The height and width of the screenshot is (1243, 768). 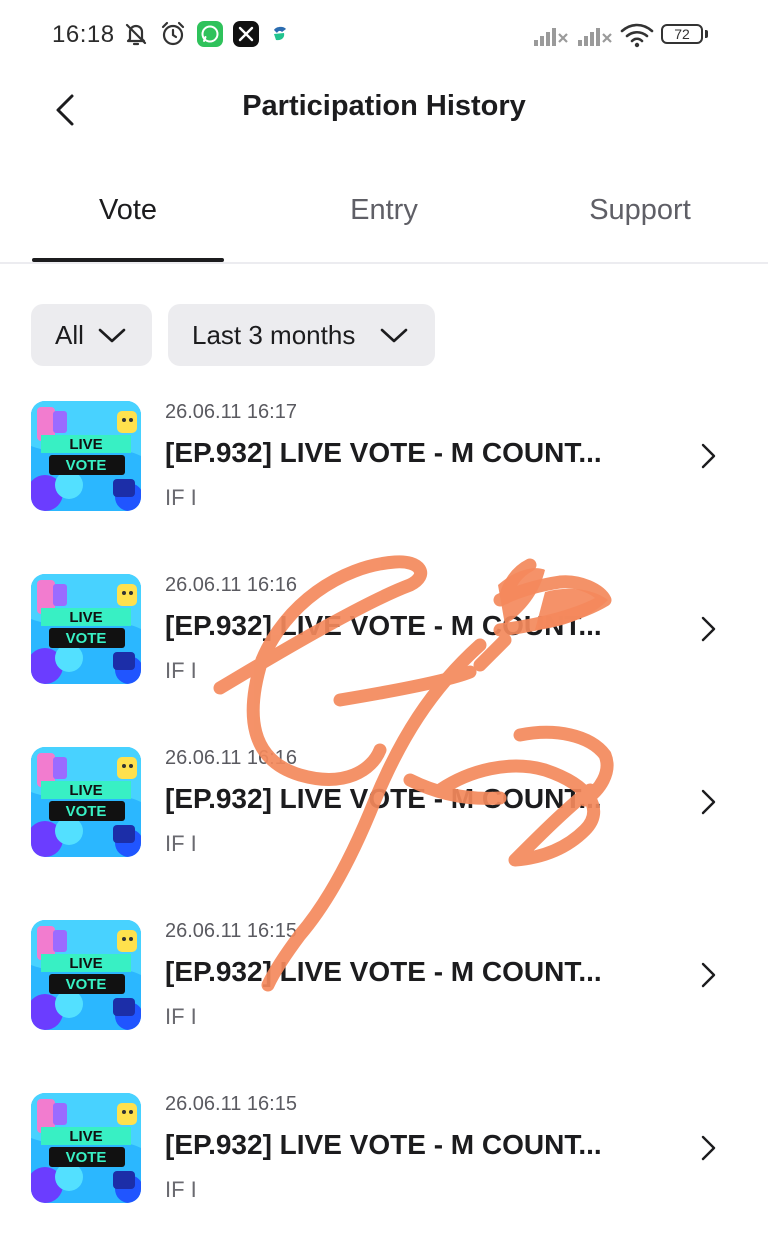 I want to click on wifi-icon, so click(x=637, y=35).